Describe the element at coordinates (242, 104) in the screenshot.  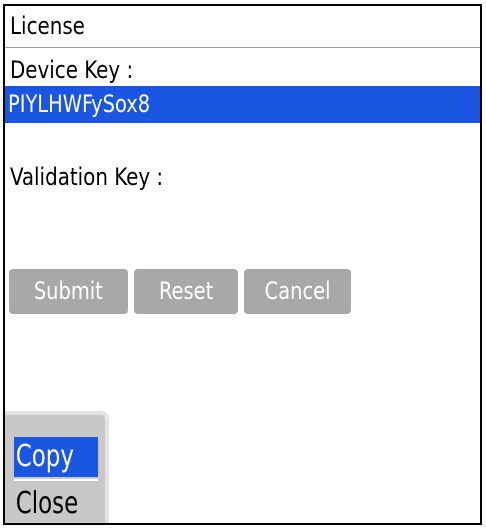
I see `device-key-field: PIYLHWFySox8` at that location.